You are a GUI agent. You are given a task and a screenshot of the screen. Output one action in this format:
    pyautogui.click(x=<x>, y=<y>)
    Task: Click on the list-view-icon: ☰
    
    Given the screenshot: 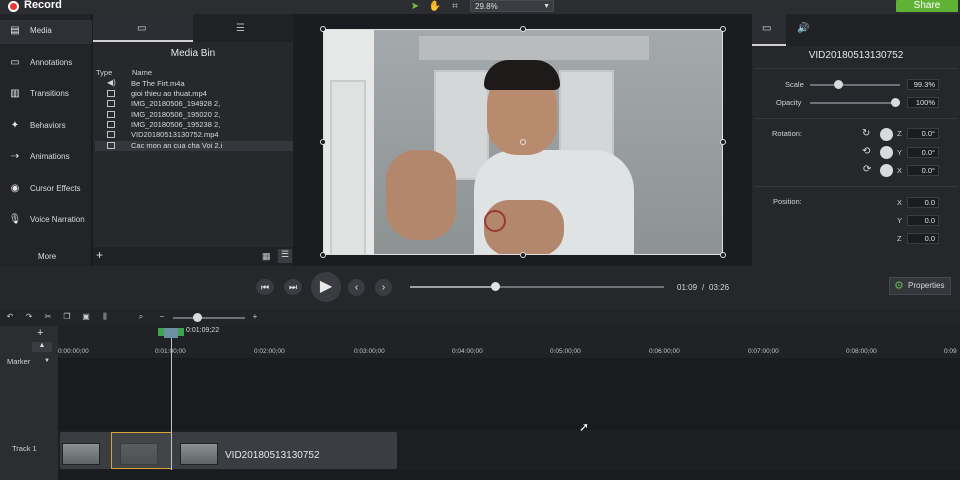 What is the action you would take?
    pyautogui.click(x=285, y=256)
    